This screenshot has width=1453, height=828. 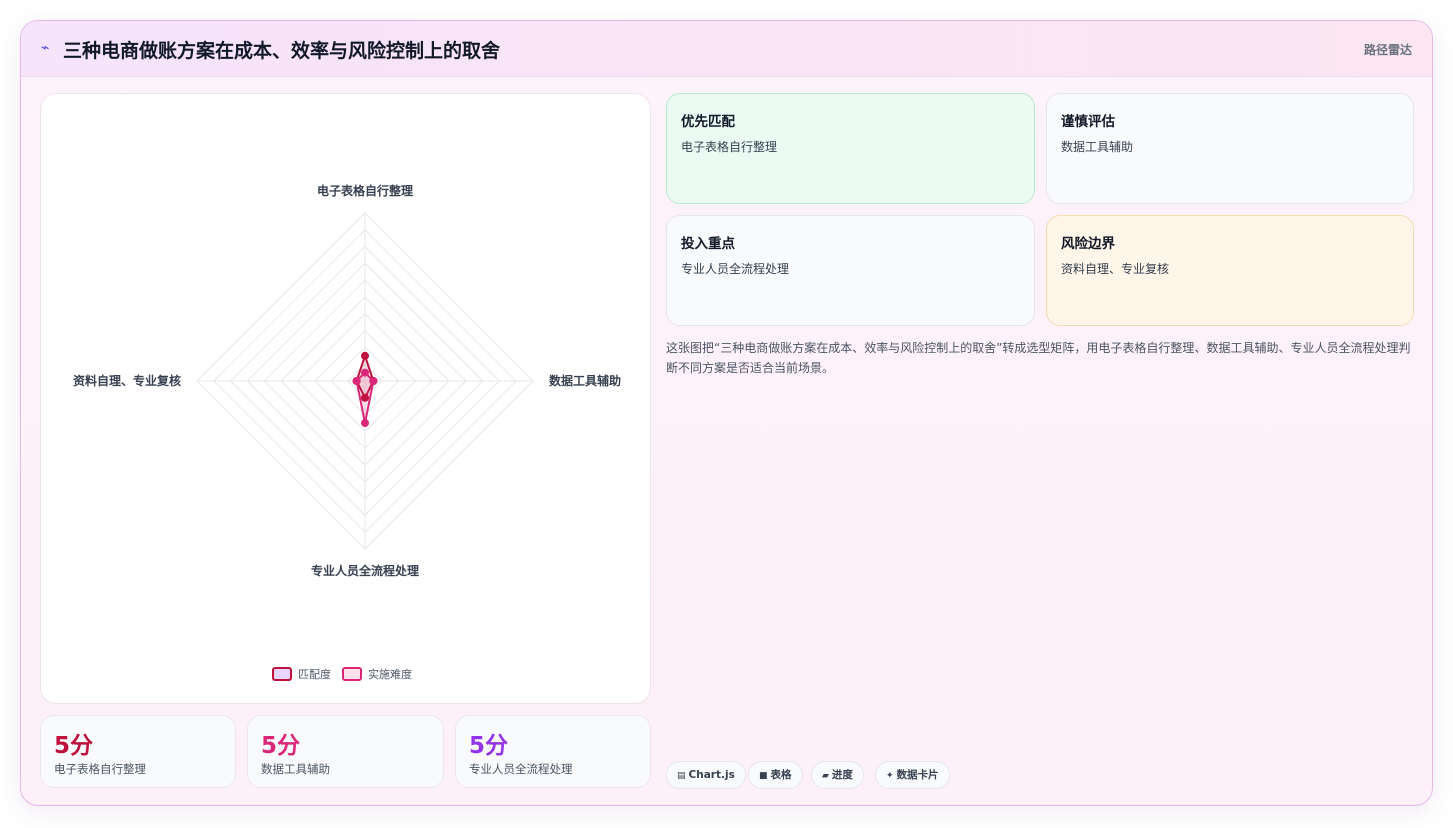 What do you see at coordinates (711, 775) in the screenshot?
I see `chip-label: Chart.js` at bounding box center [711, 775].